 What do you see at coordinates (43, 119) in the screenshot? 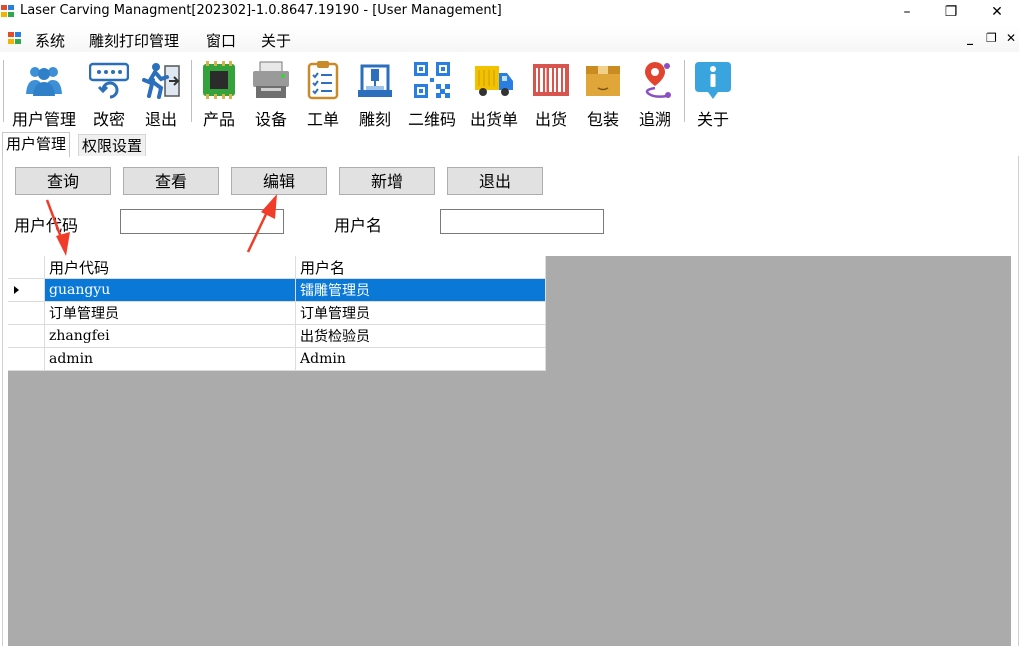
I see `toolbar-users-label: 用户管理` at bounding box center [43, 119].